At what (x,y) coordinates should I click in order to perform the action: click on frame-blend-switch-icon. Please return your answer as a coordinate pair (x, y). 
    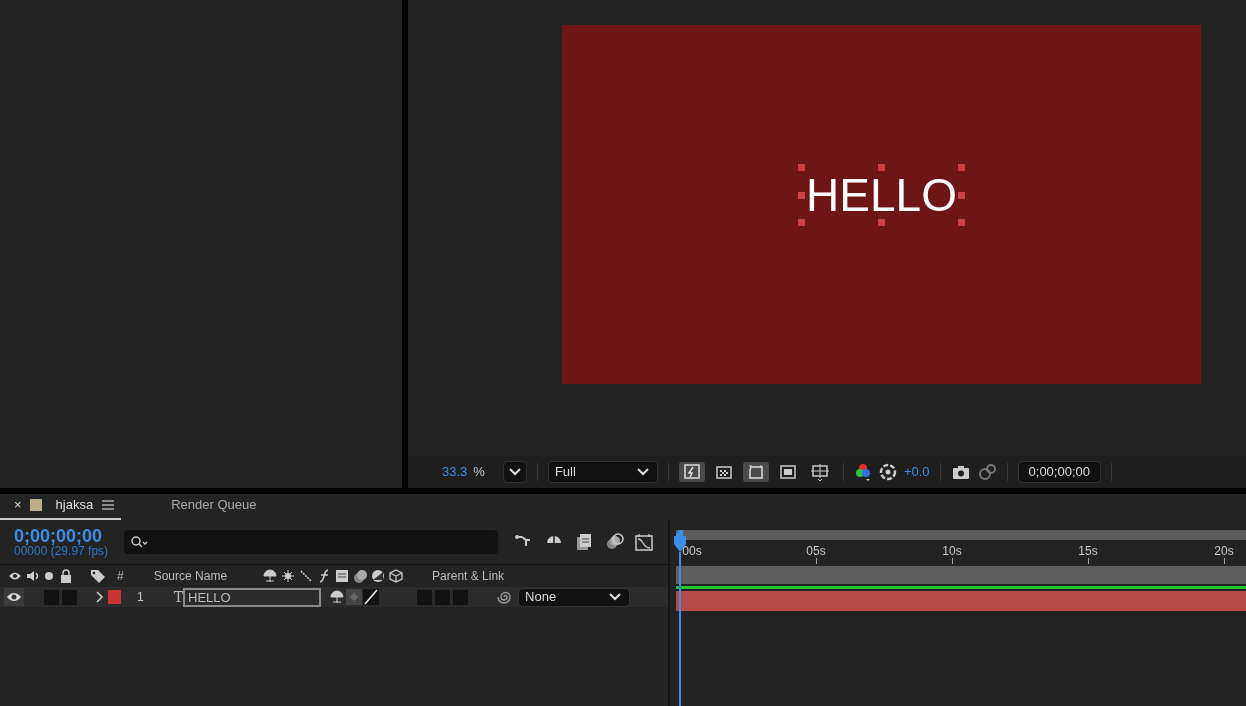
    Looking at the image, I should click on (342, 575).